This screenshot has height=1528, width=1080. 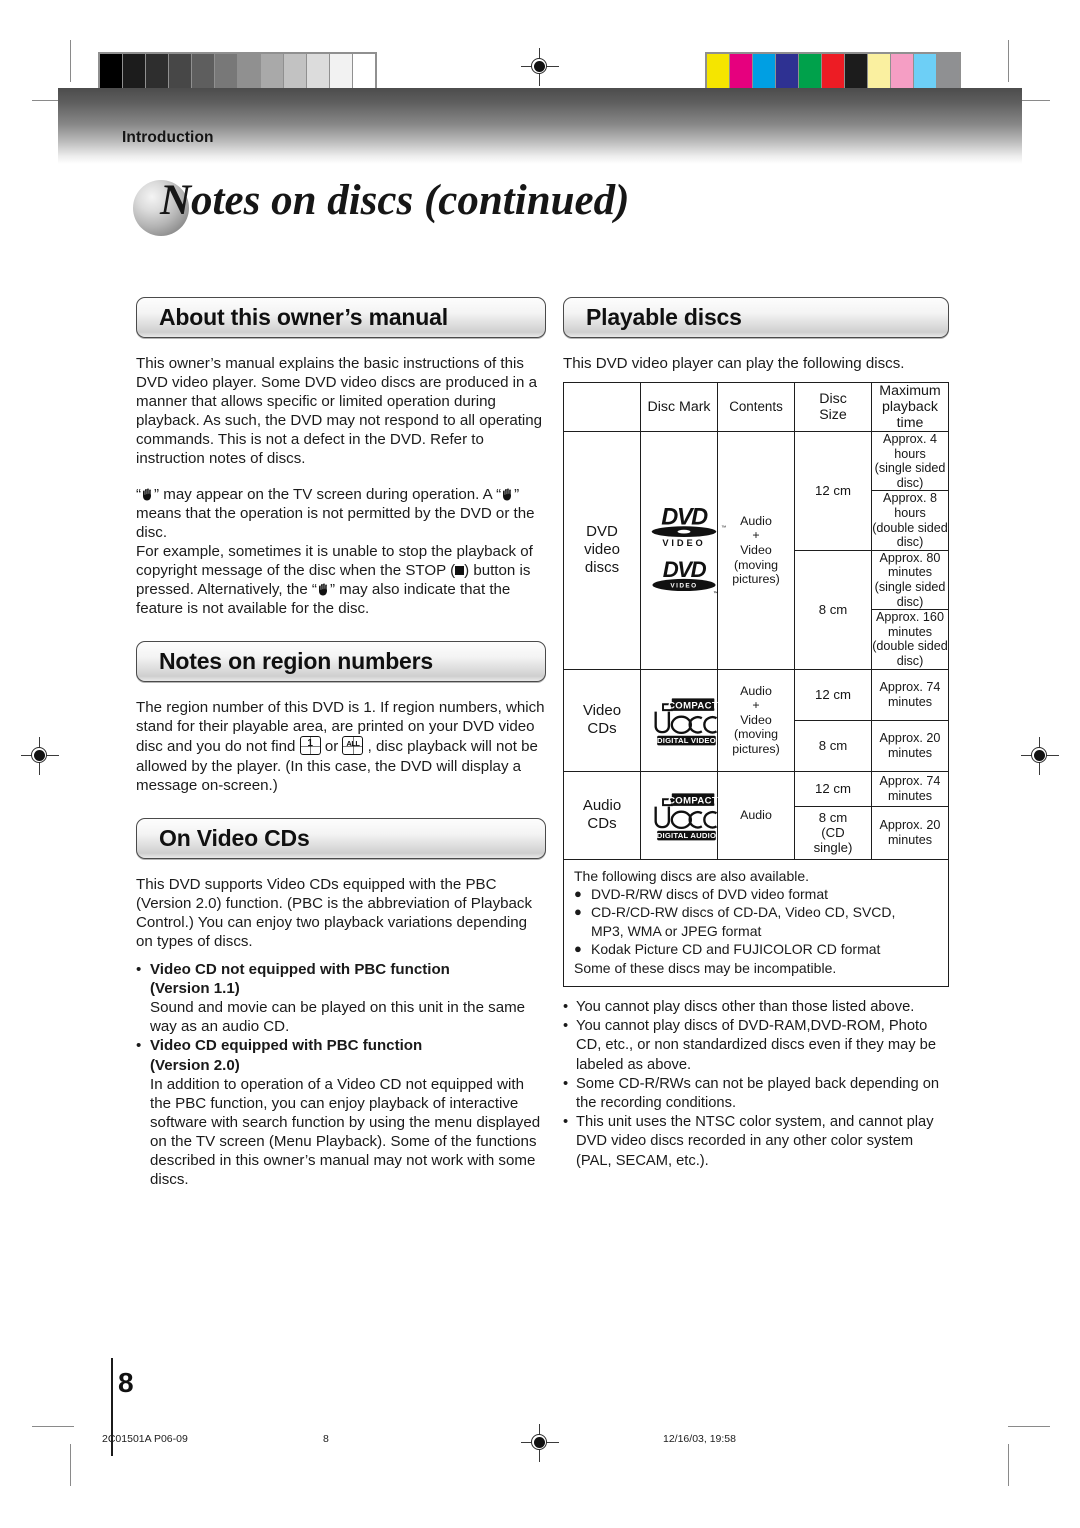 I want to click on bullet-2-title-line2: (Version 2.0), so click(x=195, y=1065).